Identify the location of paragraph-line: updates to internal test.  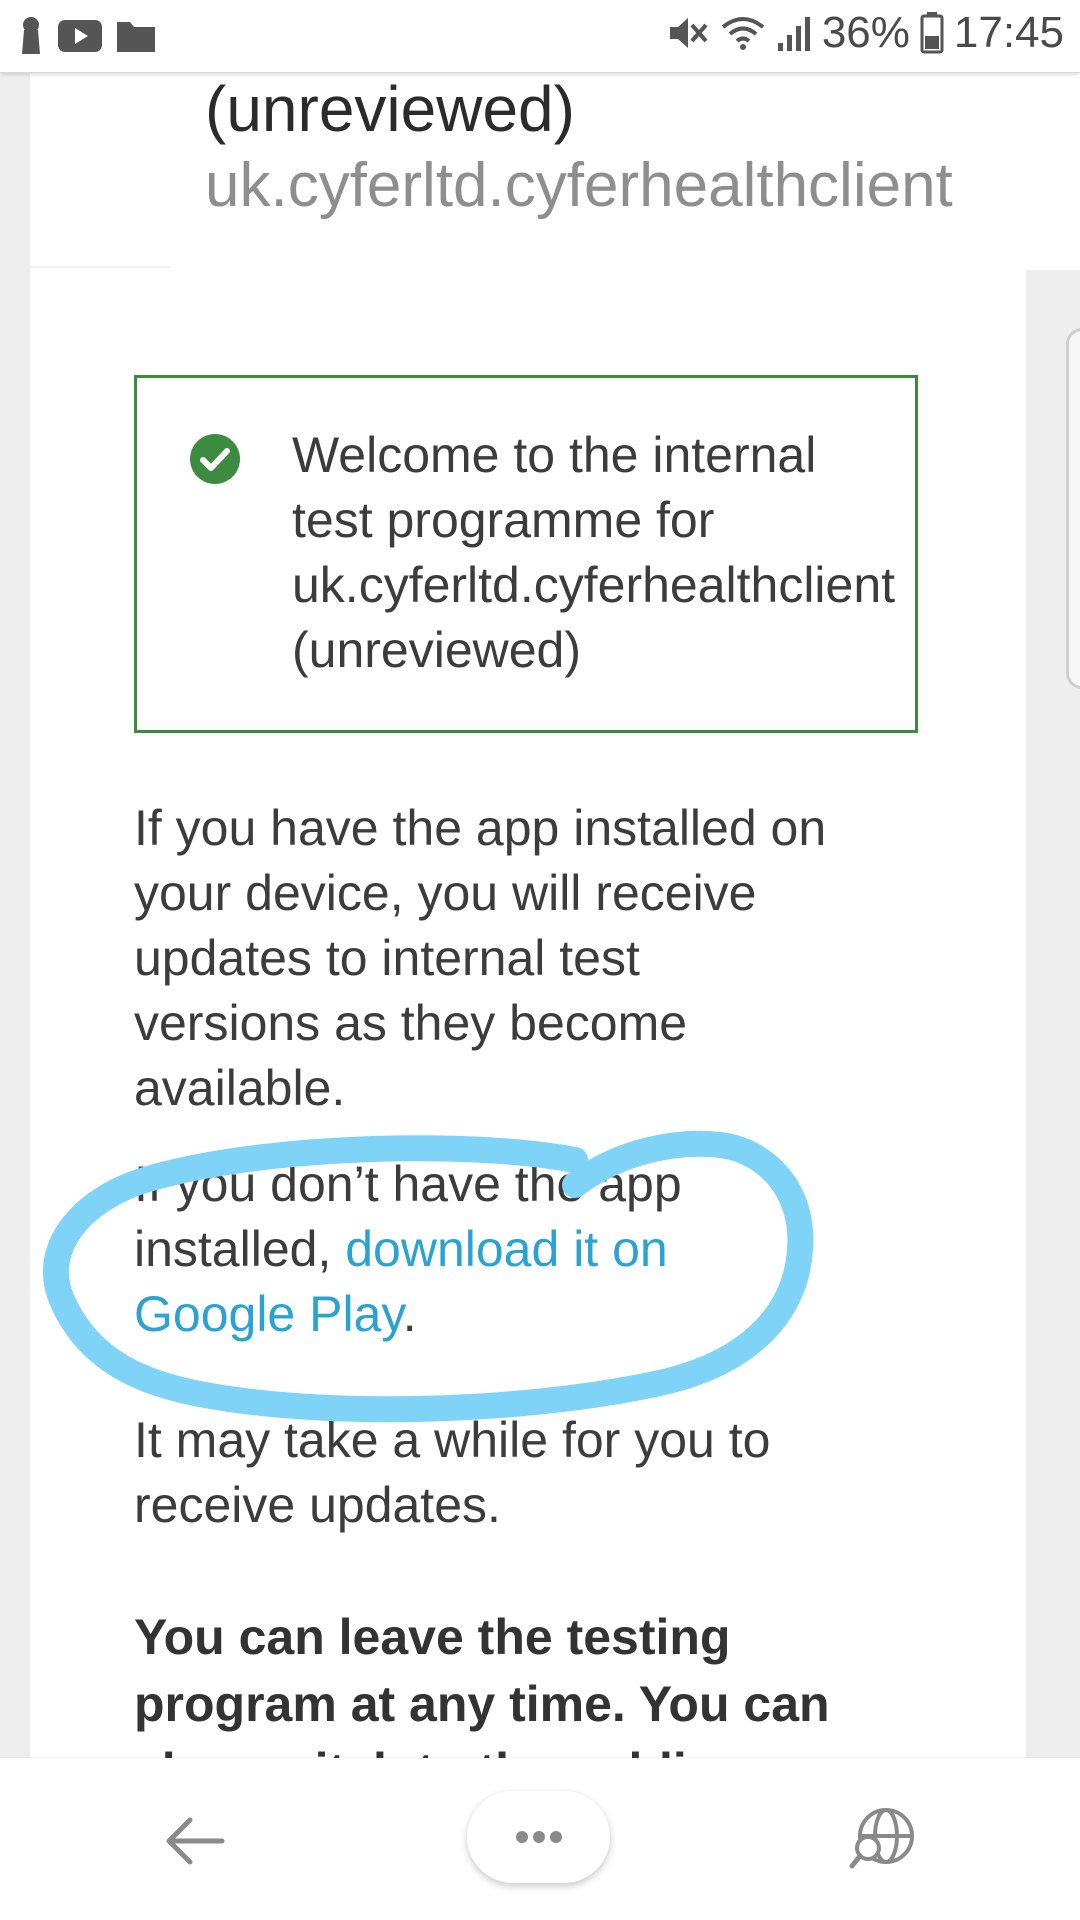
(387, 958).